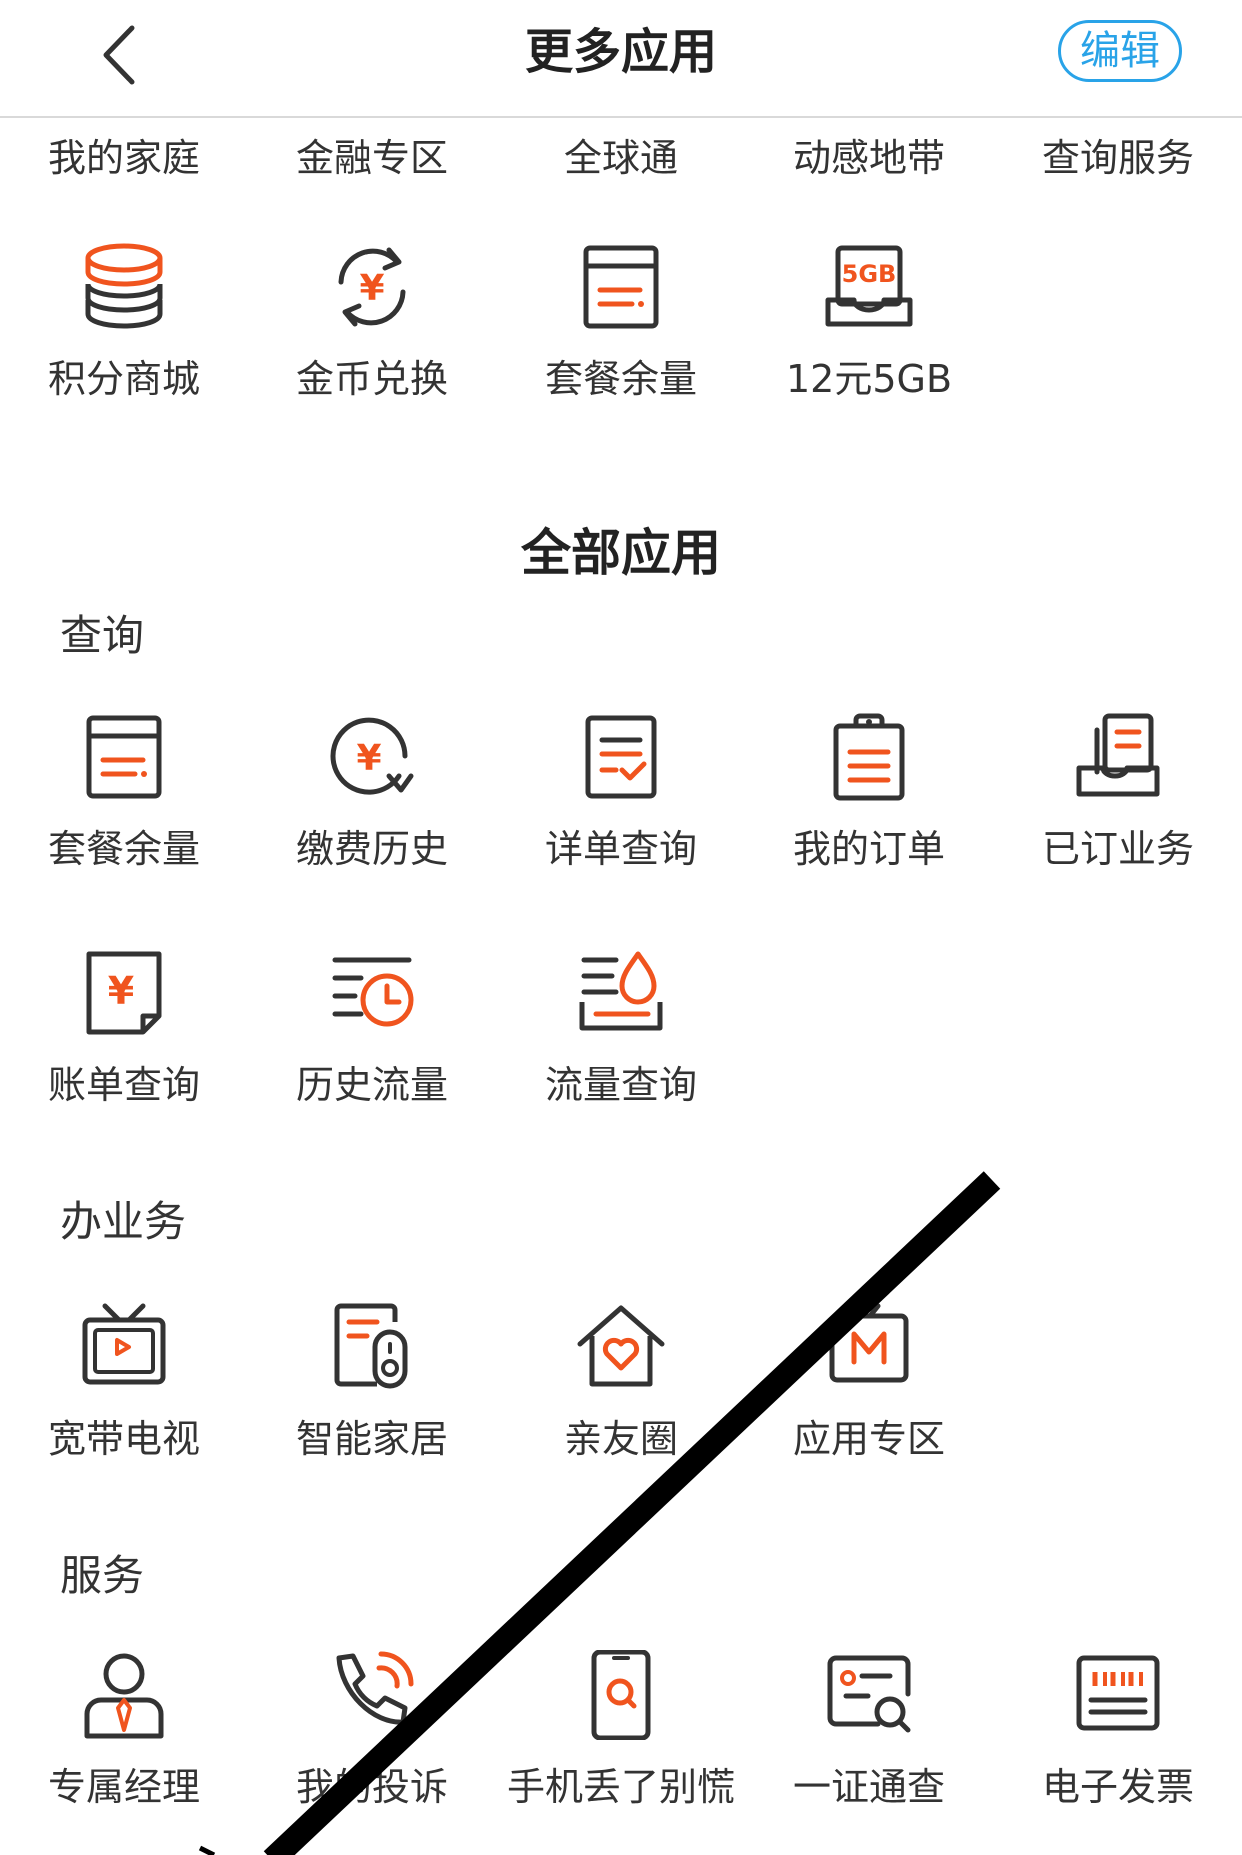 This screenshot has height=1855, width=1242. Describe the element at coordinates (375, 1688) in the screenshot. I see `phone-complaint-icon` at that location.